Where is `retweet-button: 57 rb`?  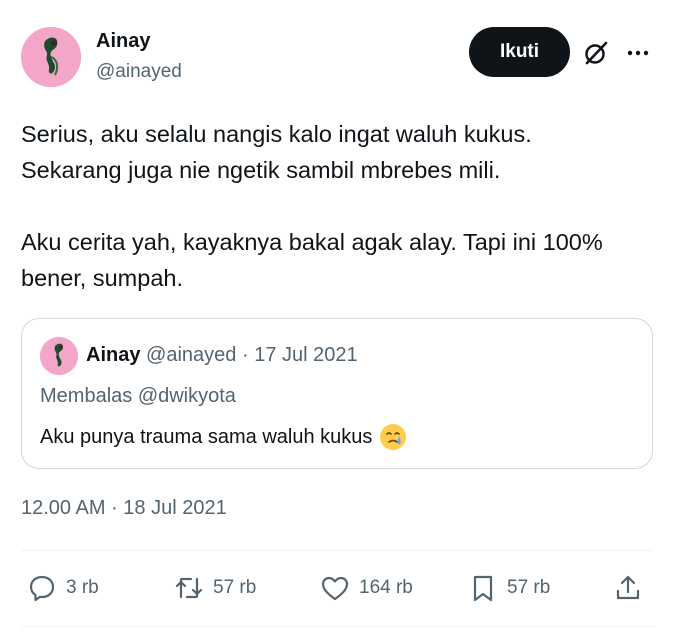
retweet-button: 57 rb is located at coordinates (214, 588).